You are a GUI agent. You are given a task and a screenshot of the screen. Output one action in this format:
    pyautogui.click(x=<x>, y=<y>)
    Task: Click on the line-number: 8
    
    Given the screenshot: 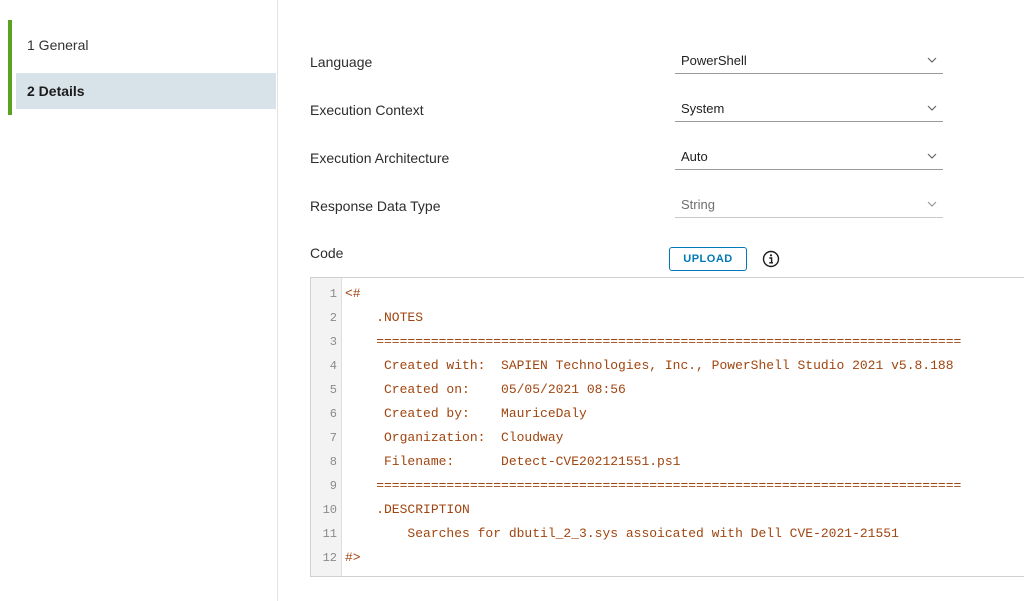 What is the action you would take?
    pyautogui.click(x=333, y=462)
    